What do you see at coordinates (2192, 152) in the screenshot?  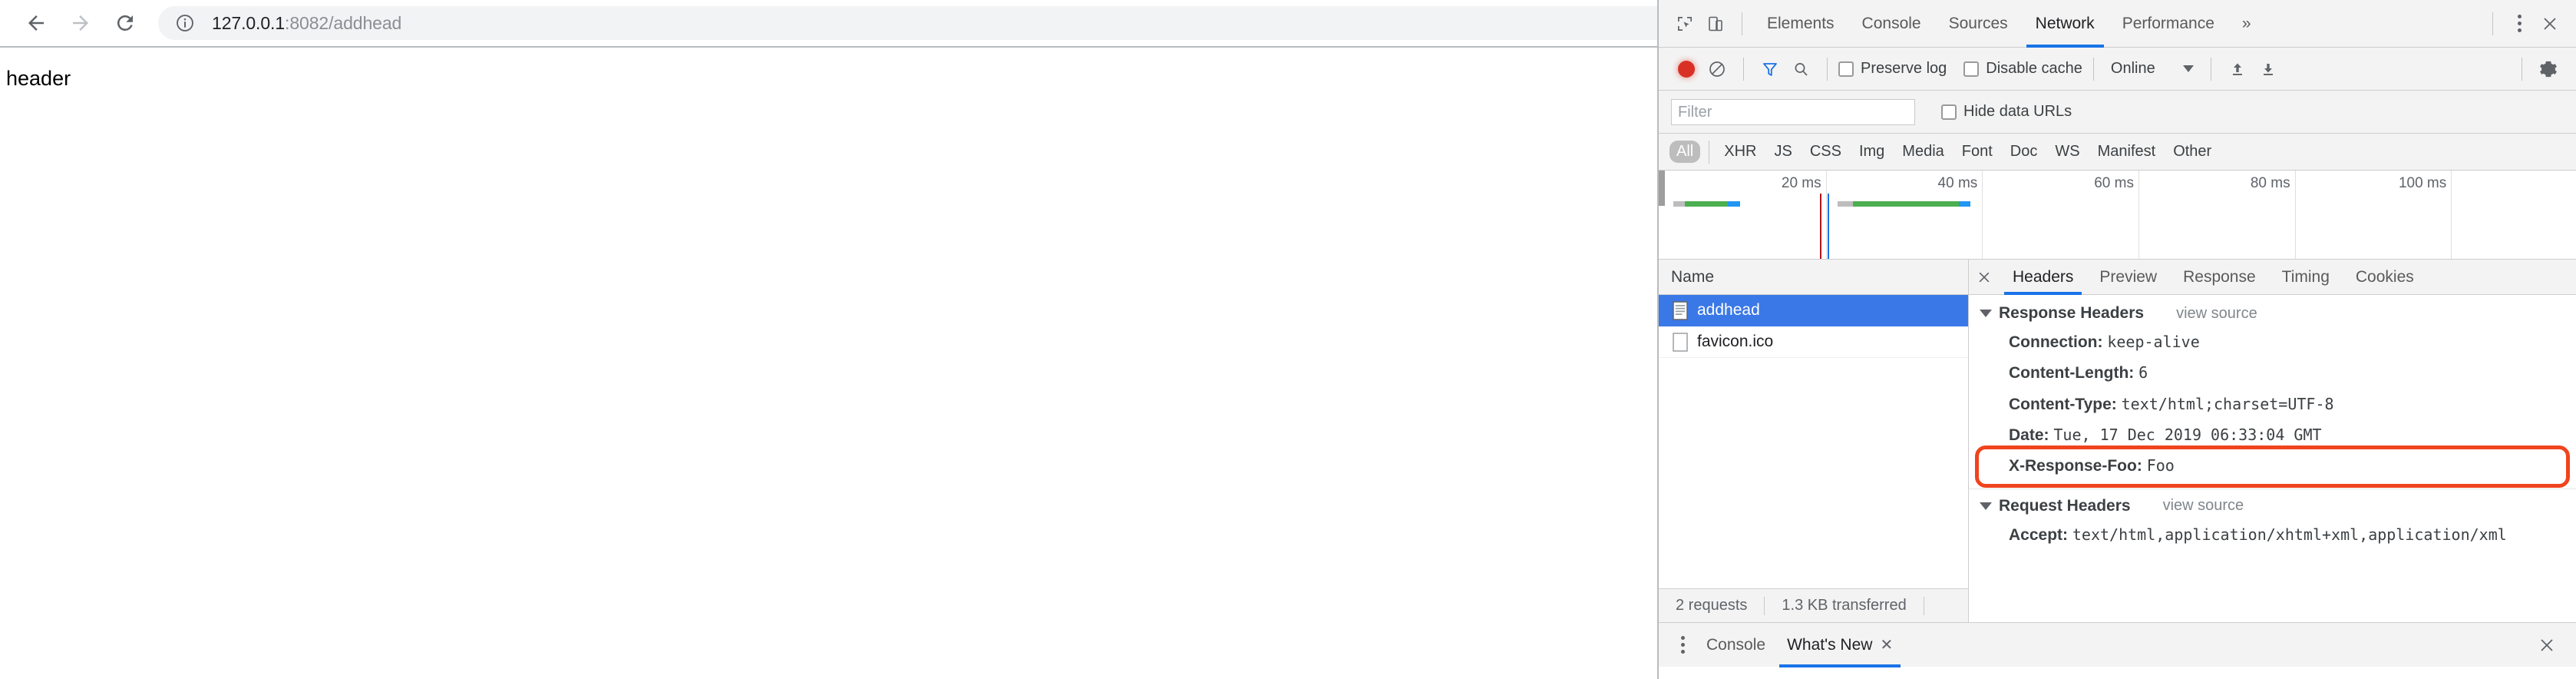 I see `type-filter-other: Other` at bounding box center [2192, 152].